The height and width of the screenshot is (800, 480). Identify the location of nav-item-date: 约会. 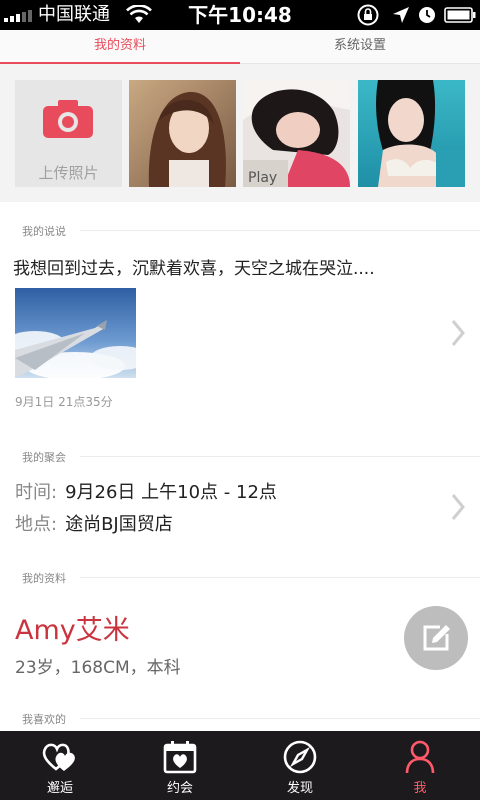
(180, 765).